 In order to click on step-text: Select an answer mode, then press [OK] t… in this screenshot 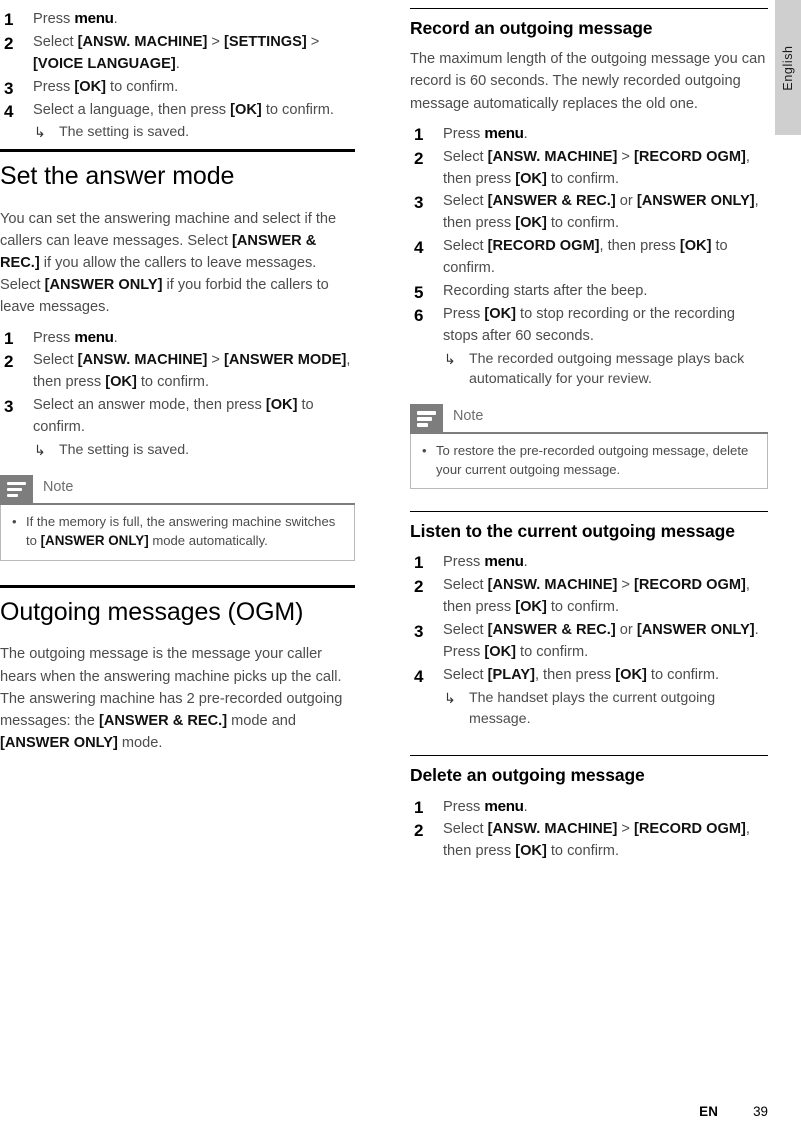, I will do `click(173, 416)`.